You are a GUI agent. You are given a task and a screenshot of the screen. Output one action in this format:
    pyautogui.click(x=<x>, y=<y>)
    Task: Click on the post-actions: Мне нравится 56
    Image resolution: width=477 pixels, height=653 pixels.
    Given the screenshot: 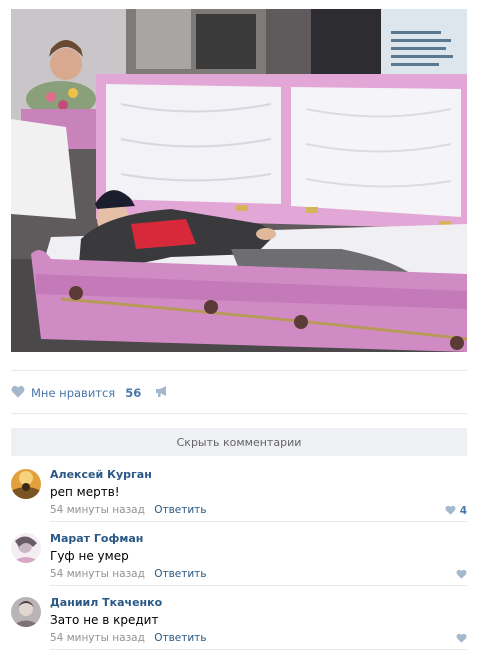 What is the action you would take?
    pyautogui.click(x=239, y=393)
    